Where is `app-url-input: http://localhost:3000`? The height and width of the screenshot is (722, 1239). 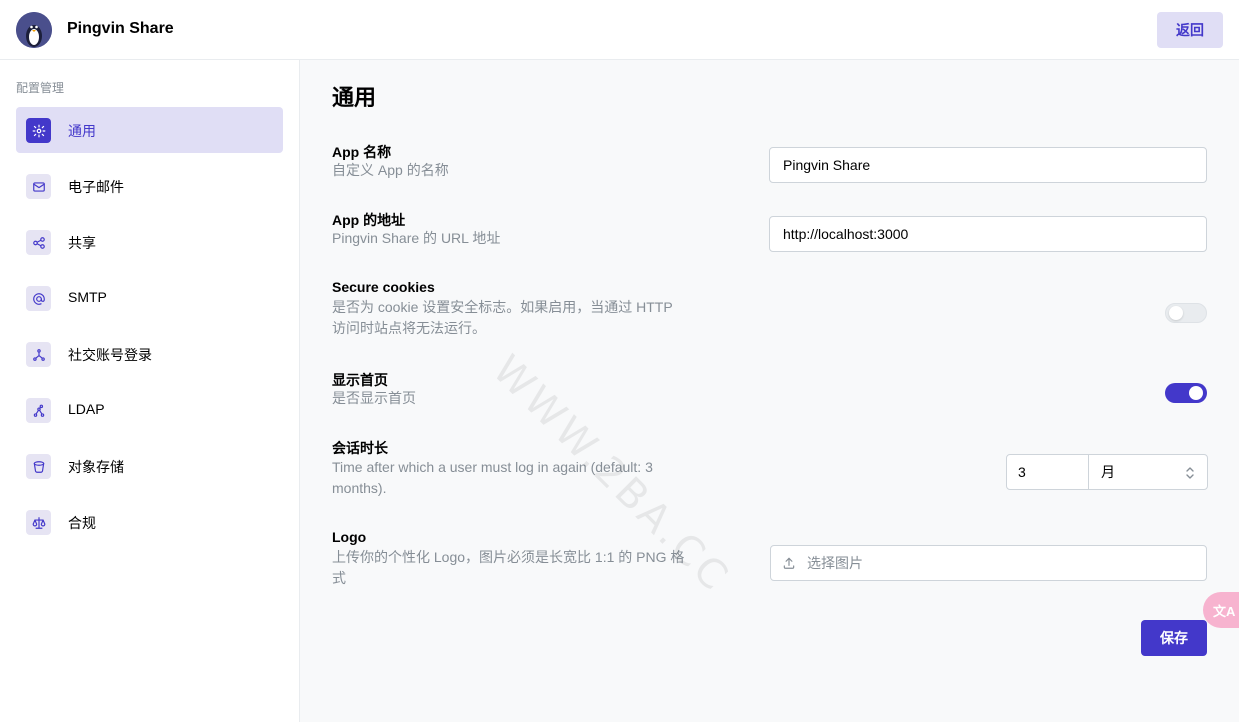
app-url-input: http://localhost:3000 is located at coordinates (988, 234).